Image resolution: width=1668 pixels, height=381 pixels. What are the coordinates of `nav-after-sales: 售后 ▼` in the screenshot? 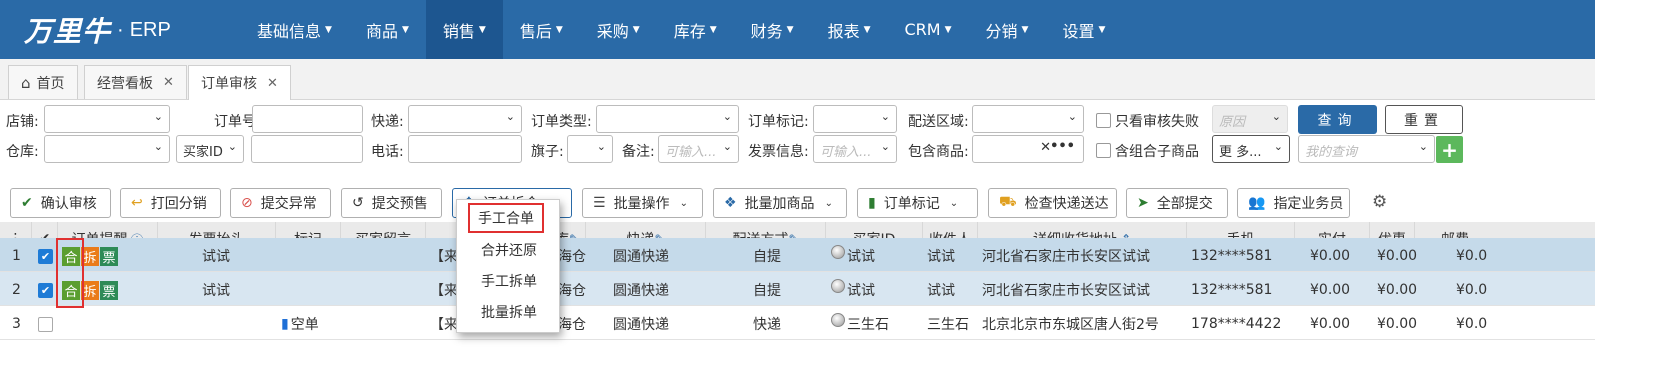 It's located at (541, 29).